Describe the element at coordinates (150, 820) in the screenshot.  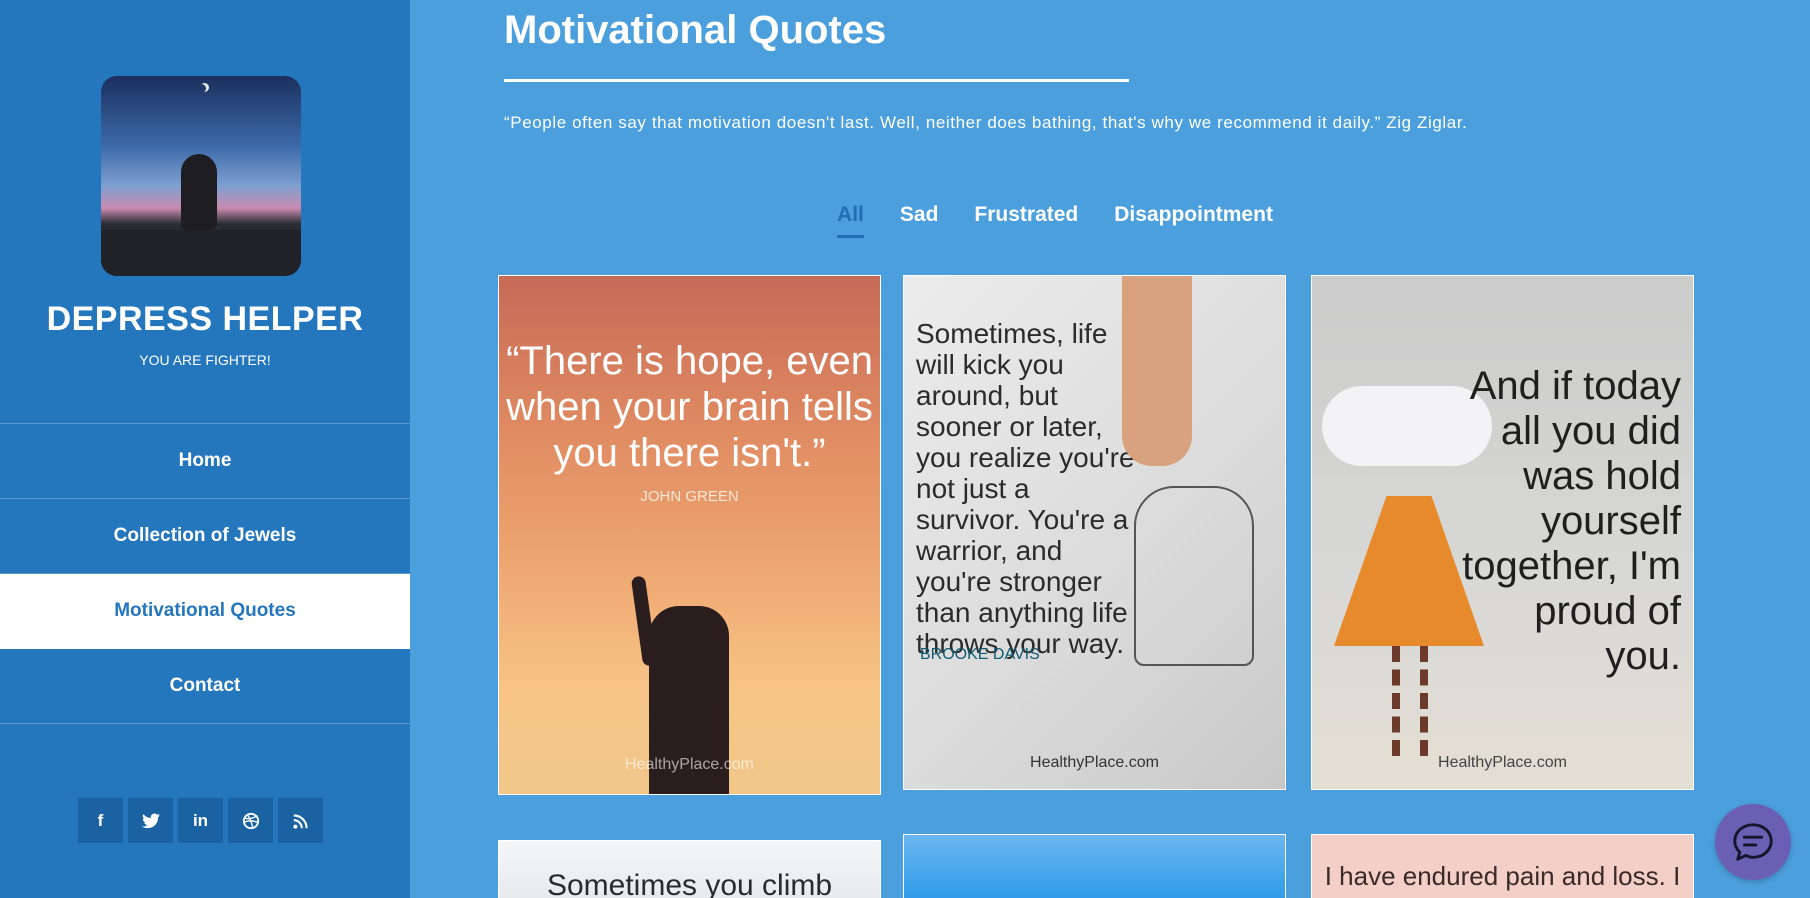
I see `twitter-icon` at that location.